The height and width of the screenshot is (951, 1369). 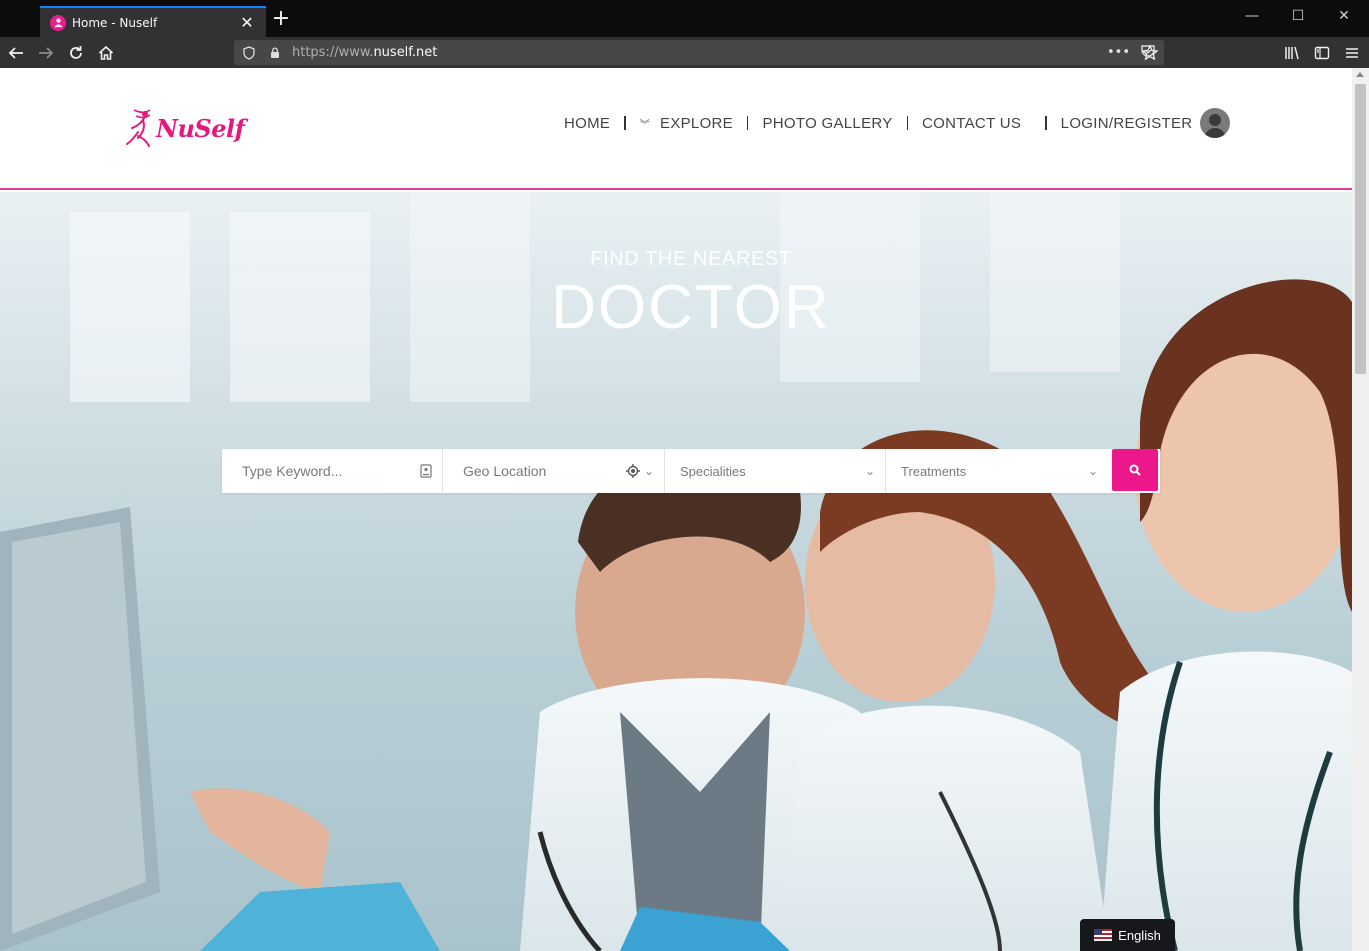 I want to click on search-icon, so click(x=1135, y=470).